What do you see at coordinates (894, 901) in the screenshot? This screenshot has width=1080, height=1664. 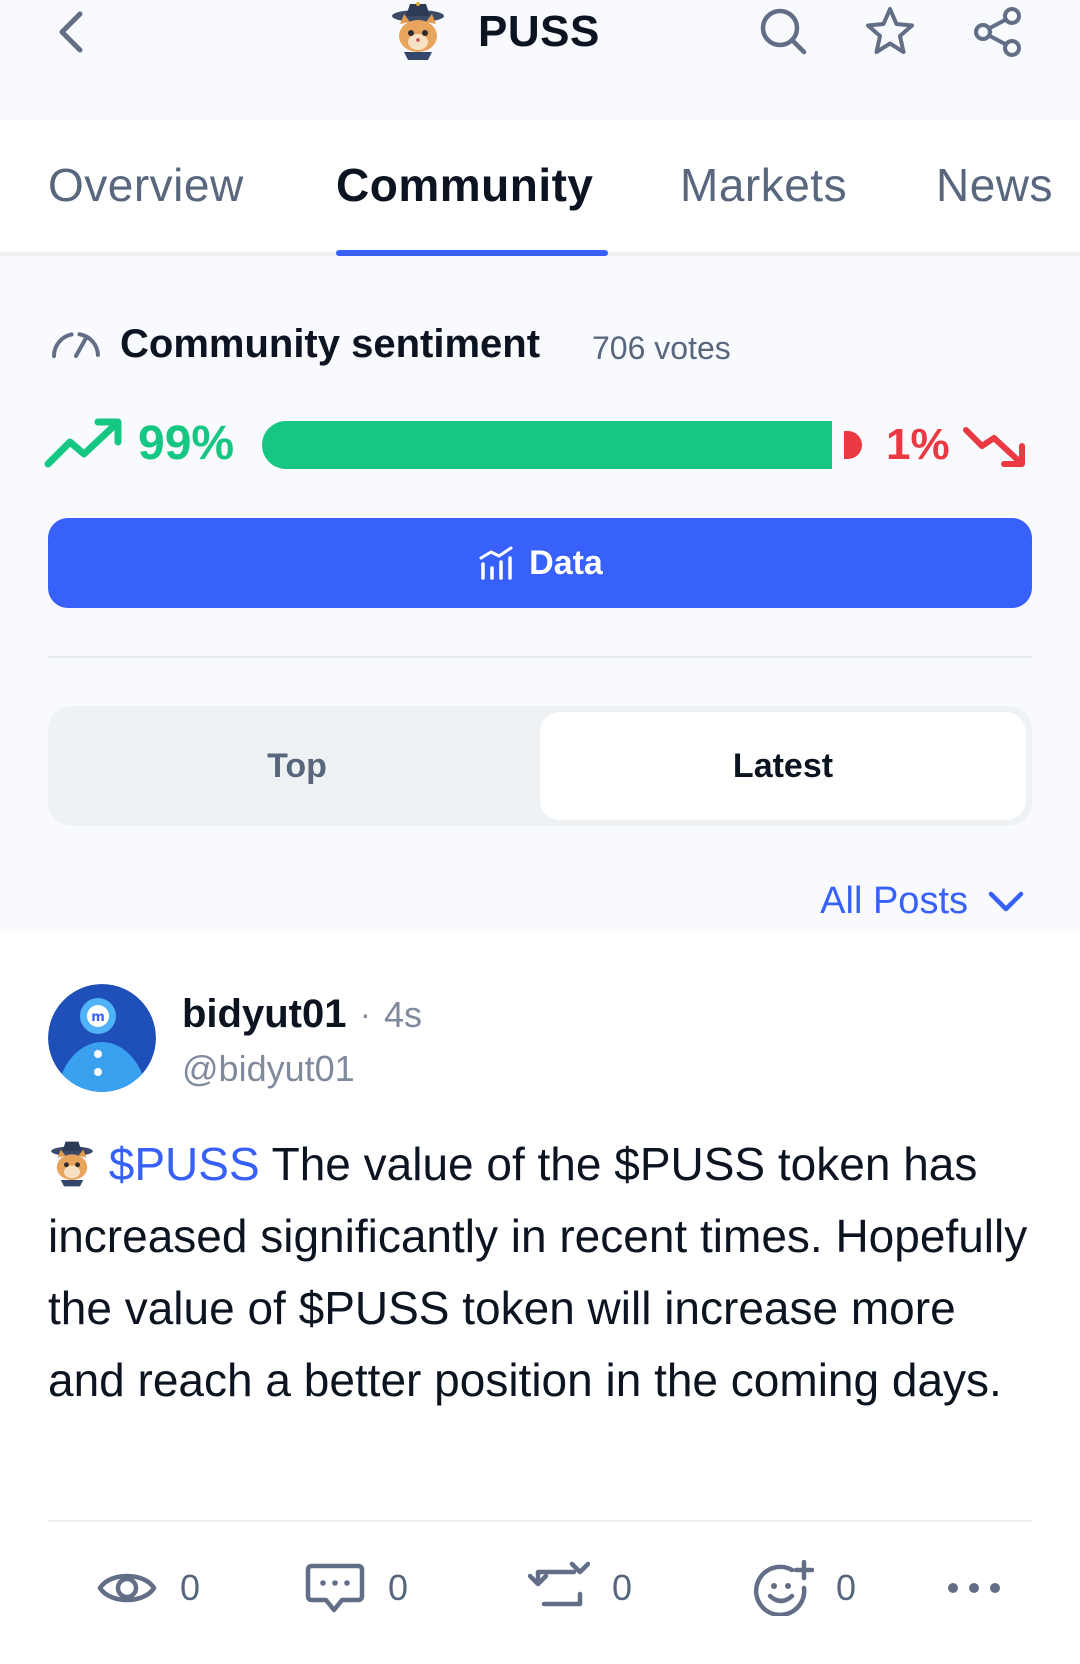 I see `all-posts-label: All Posts` at bounding box center [894, 901].